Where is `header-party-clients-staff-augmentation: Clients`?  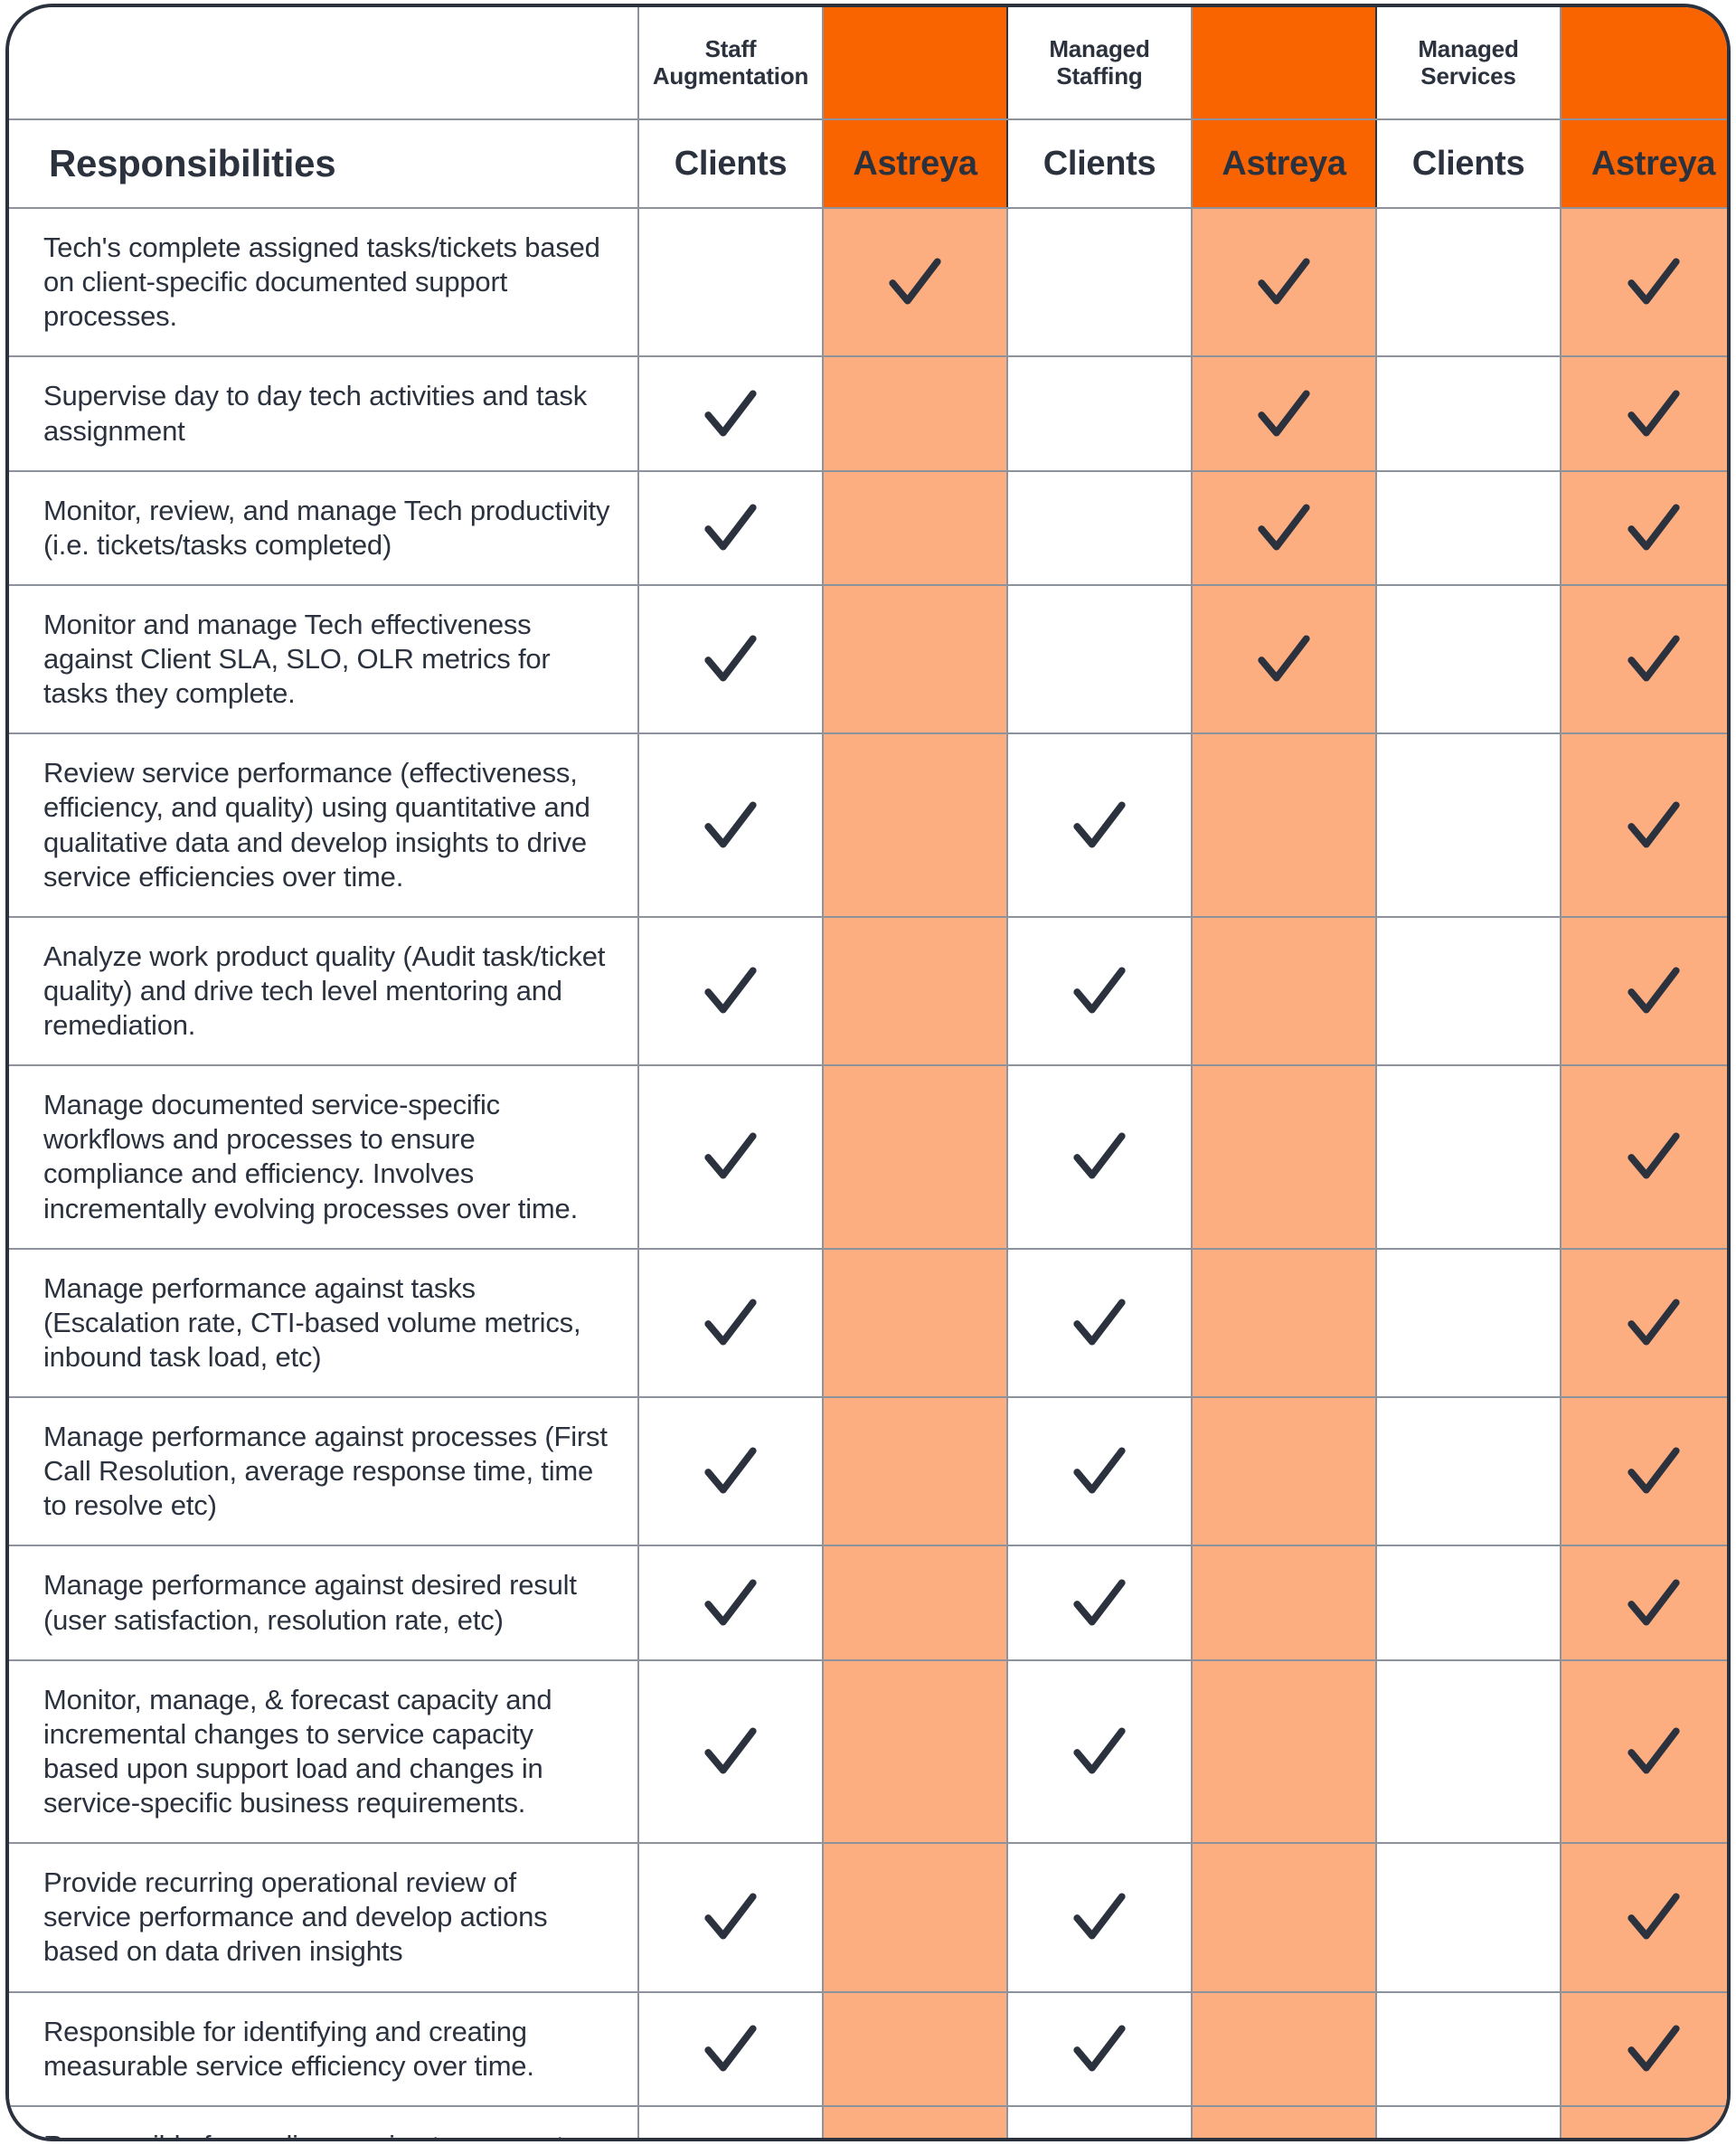 header-party-clients-staff-augmentation: Clients is located at coordinates (731, 163).